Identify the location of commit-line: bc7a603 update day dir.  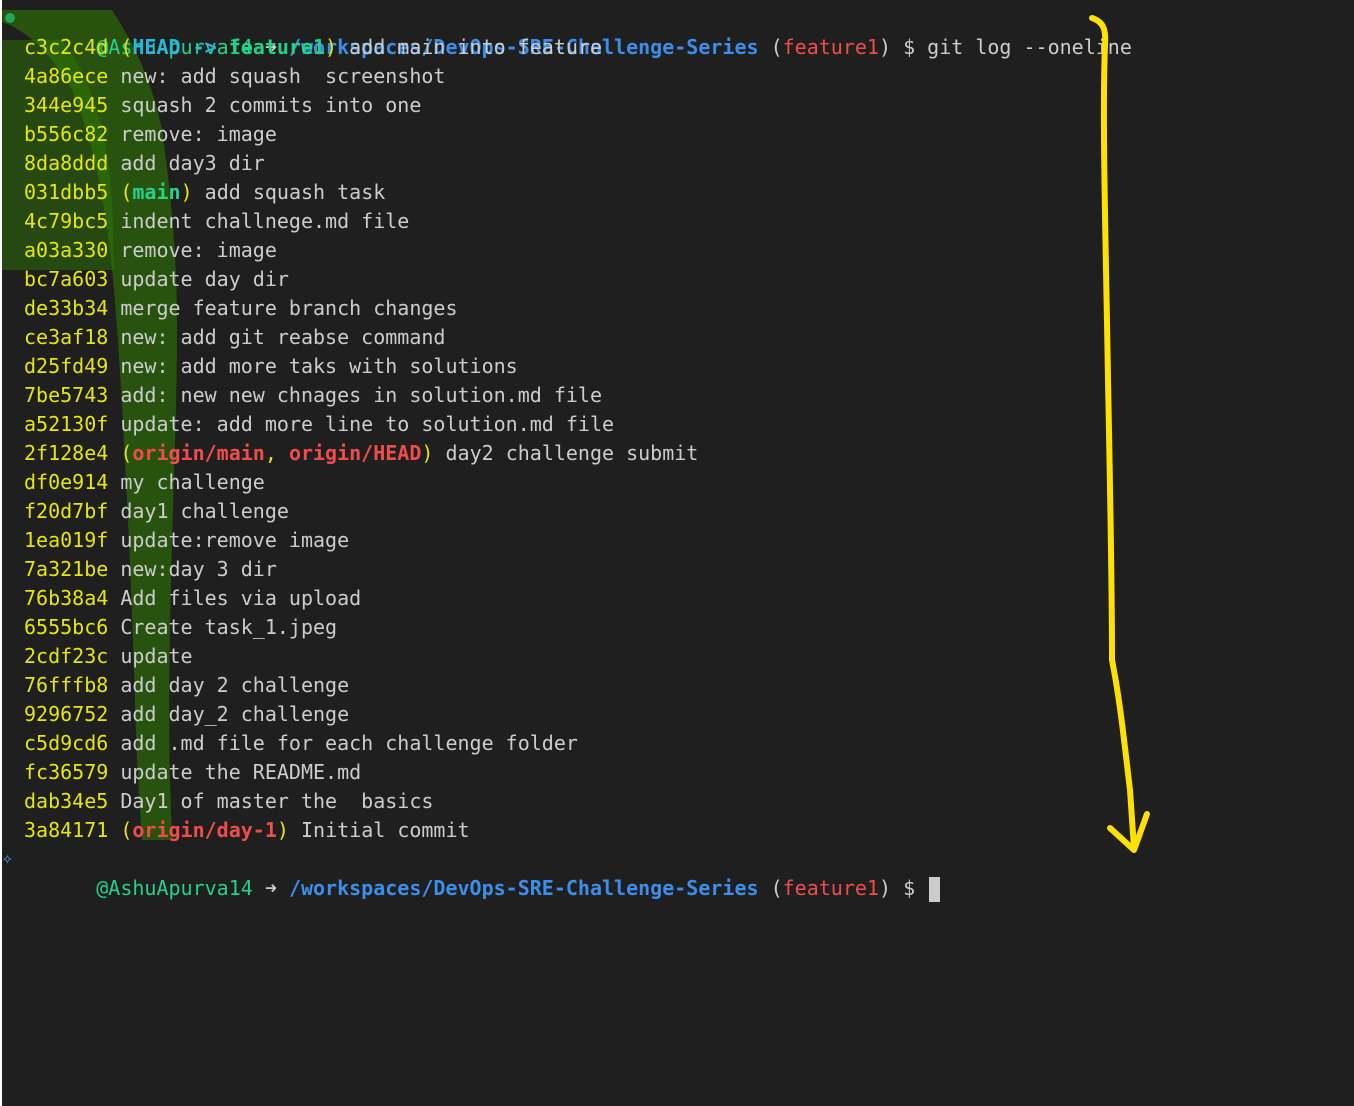
(678, 279).